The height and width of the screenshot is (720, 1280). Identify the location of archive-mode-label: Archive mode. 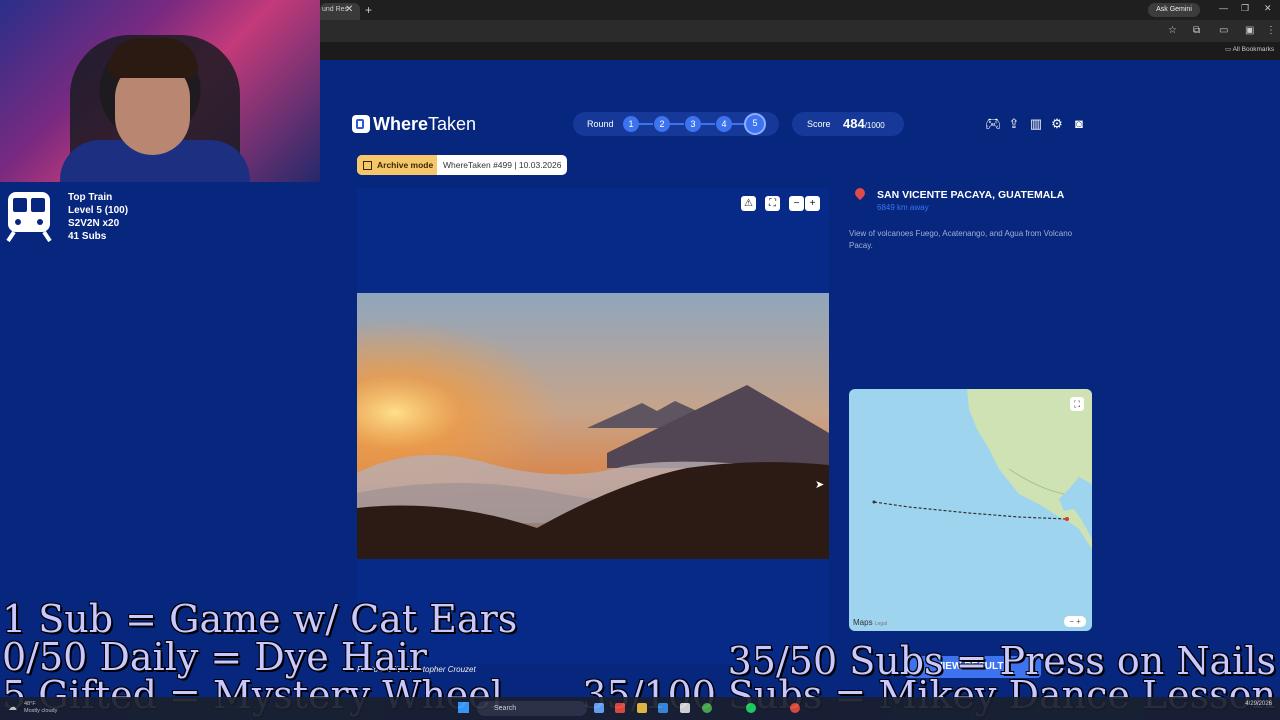
(405, 165).